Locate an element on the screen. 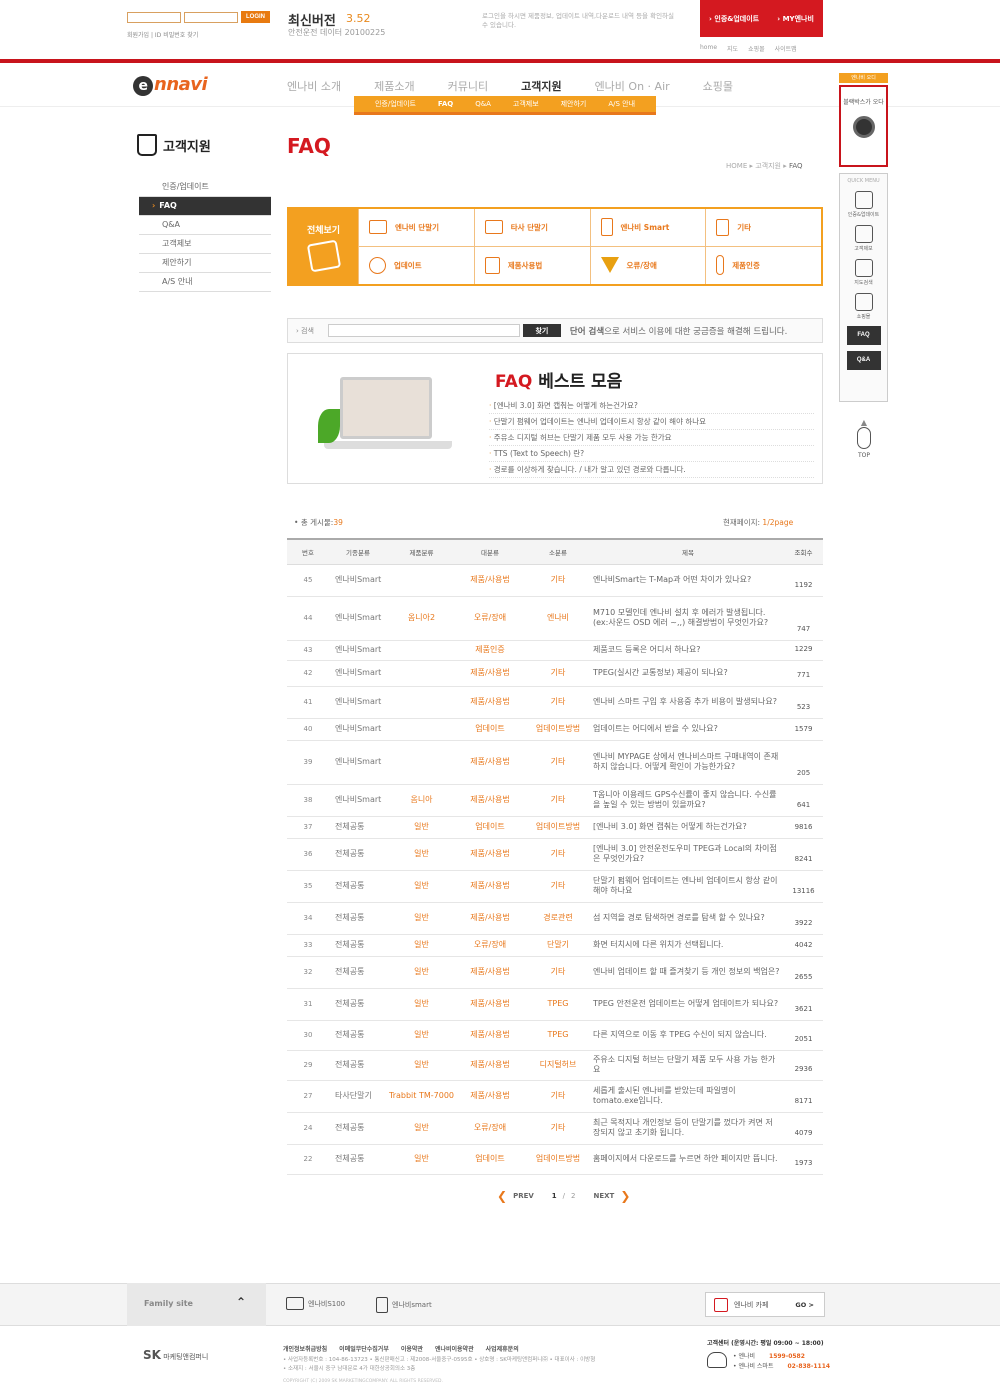  row-title-link: 엔나비 업데이트 할 때 즐겨찾기 등 개인 정보의 백업은? is located at coordinates (688, 972).